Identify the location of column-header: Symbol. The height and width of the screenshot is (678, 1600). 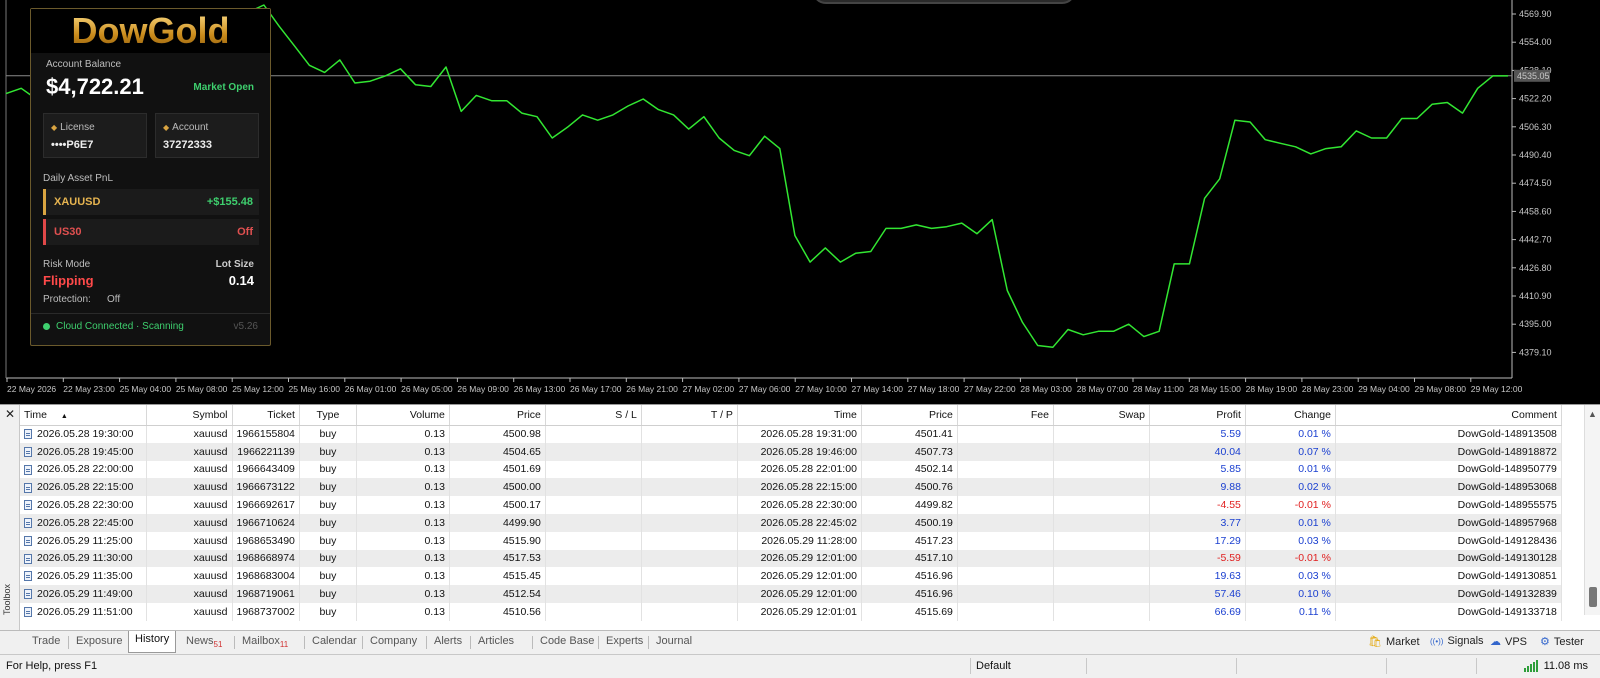
(189, 415).